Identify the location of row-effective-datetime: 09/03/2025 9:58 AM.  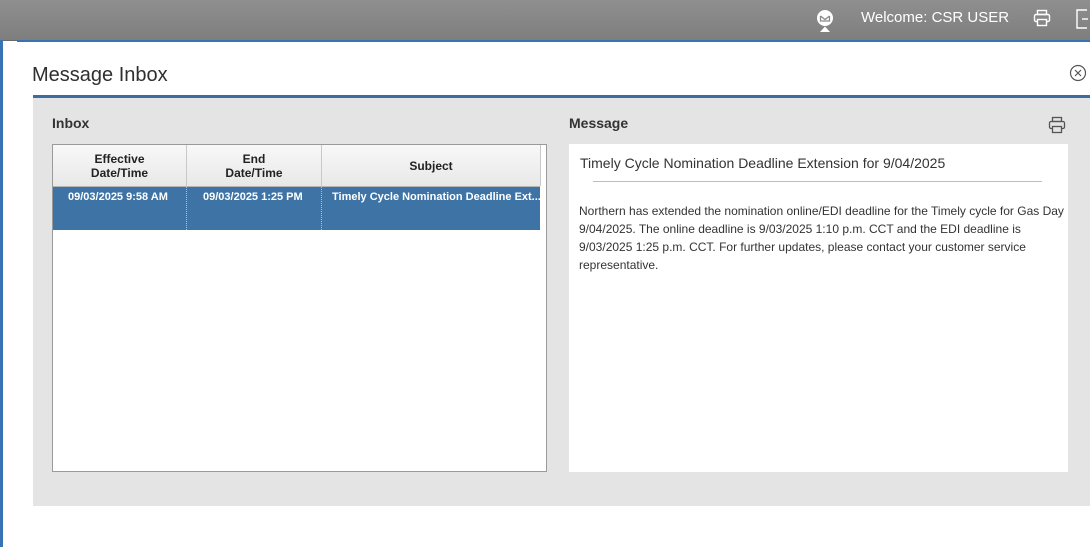
(120, 208).